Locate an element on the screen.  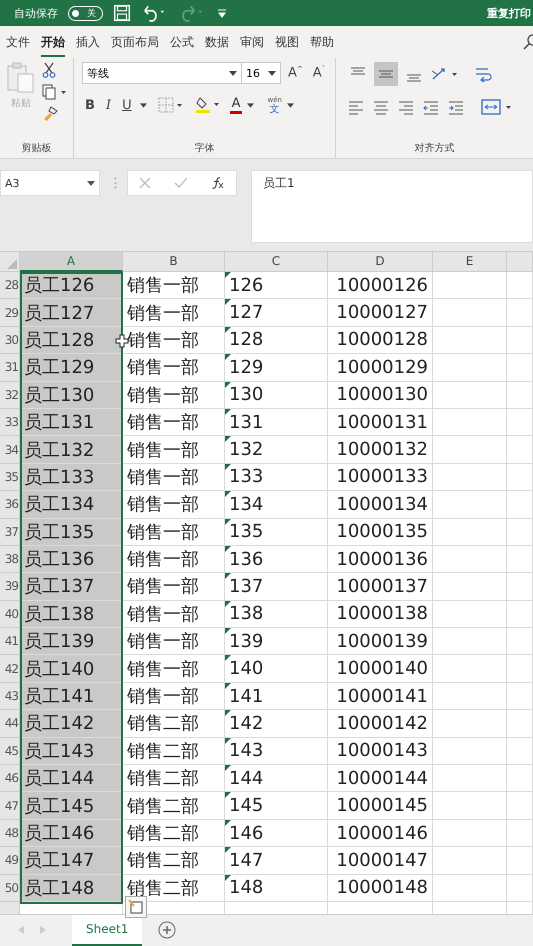
table-cell: 147 is located at coordinates (276, 861).